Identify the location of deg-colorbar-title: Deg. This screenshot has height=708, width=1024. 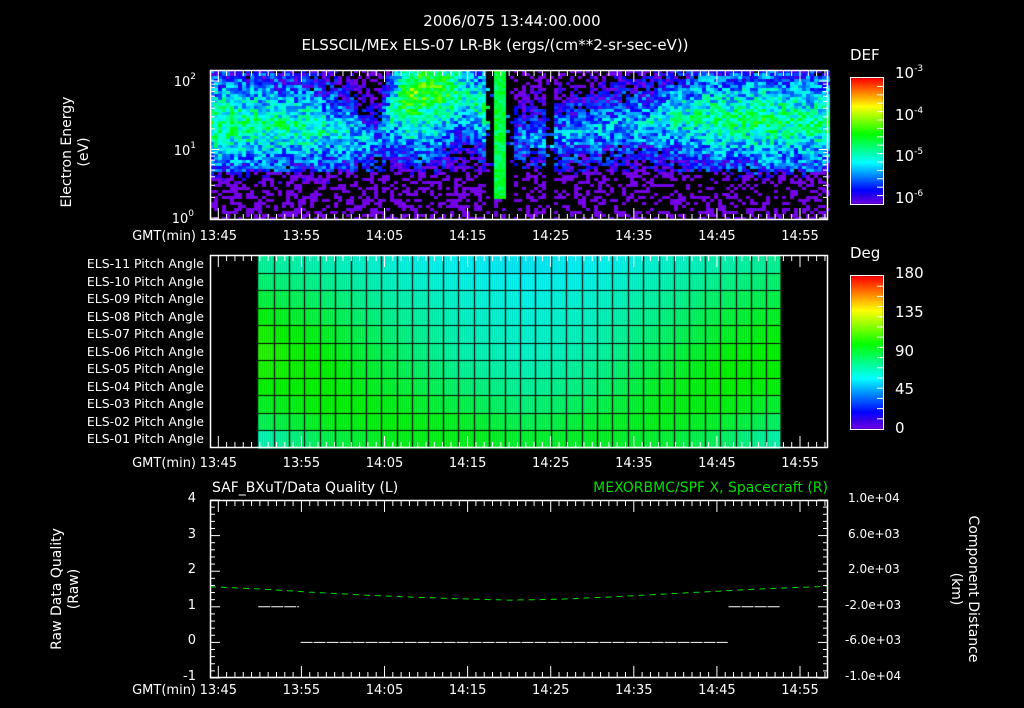
(865, 253).